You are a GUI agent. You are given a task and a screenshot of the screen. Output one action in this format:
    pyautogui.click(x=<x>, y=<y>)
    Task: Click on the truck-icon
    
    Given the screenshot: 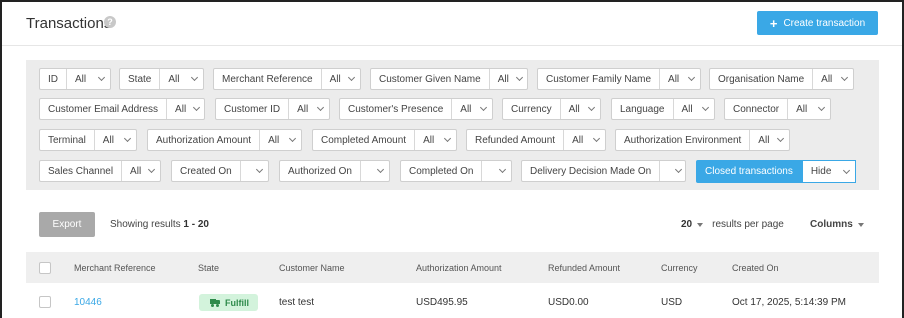 What is the action you would take?
    pyautogui.click(x=215, y=303)
    